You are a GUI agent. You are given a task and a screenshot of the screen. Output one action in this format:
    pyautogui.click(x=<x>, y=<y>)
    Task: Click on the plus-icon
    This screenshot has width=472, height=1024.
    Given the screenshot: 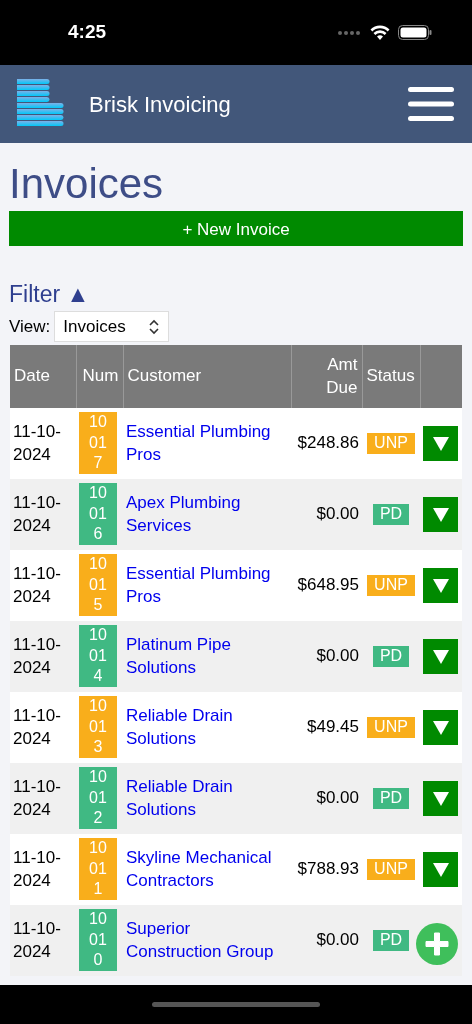 What is the action you would take?
    pyautogui.click(x=437, y=944)
    